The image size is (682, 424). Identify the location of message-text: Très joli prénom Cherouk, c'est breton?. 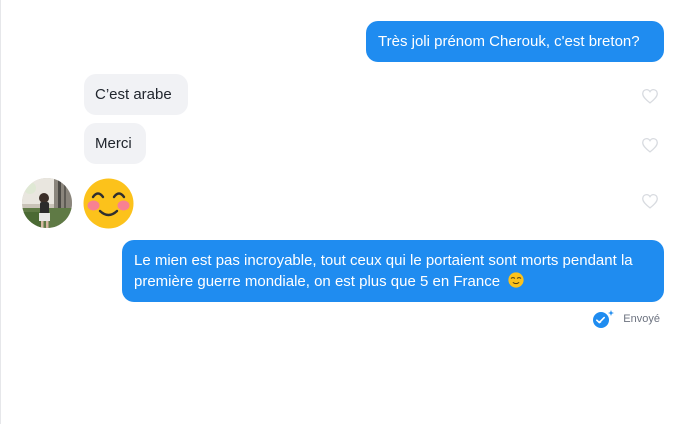
(509, 41).